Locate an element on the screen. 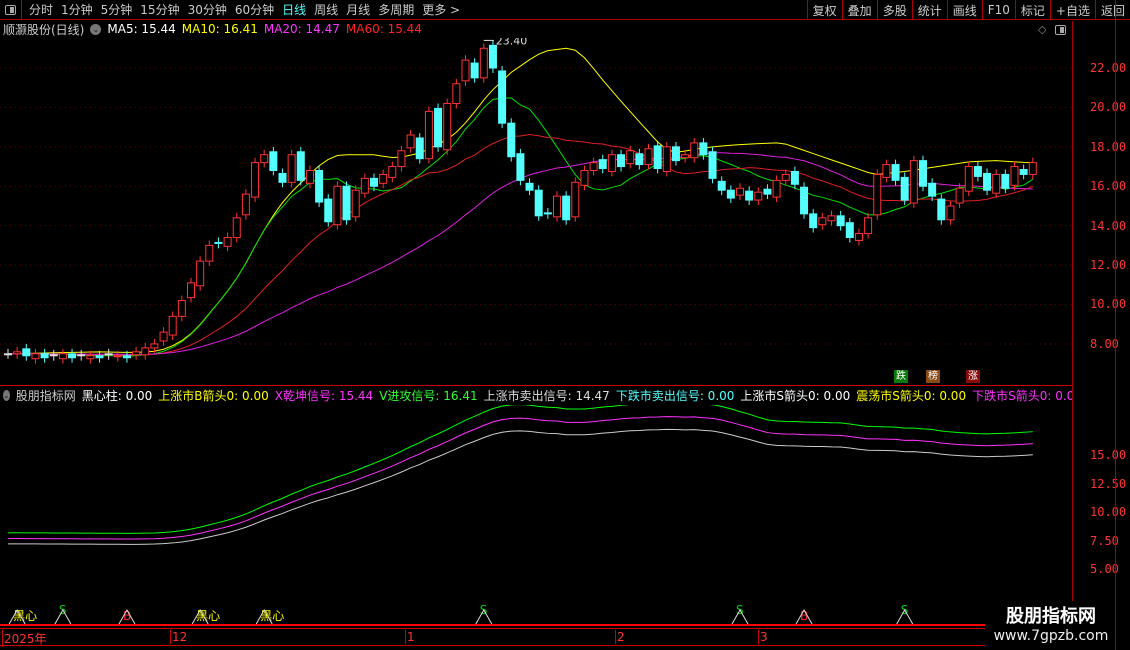 The width and height of the screenshot is (1130, 650). badge-2: 涨 is located at coordinates (973, 376).